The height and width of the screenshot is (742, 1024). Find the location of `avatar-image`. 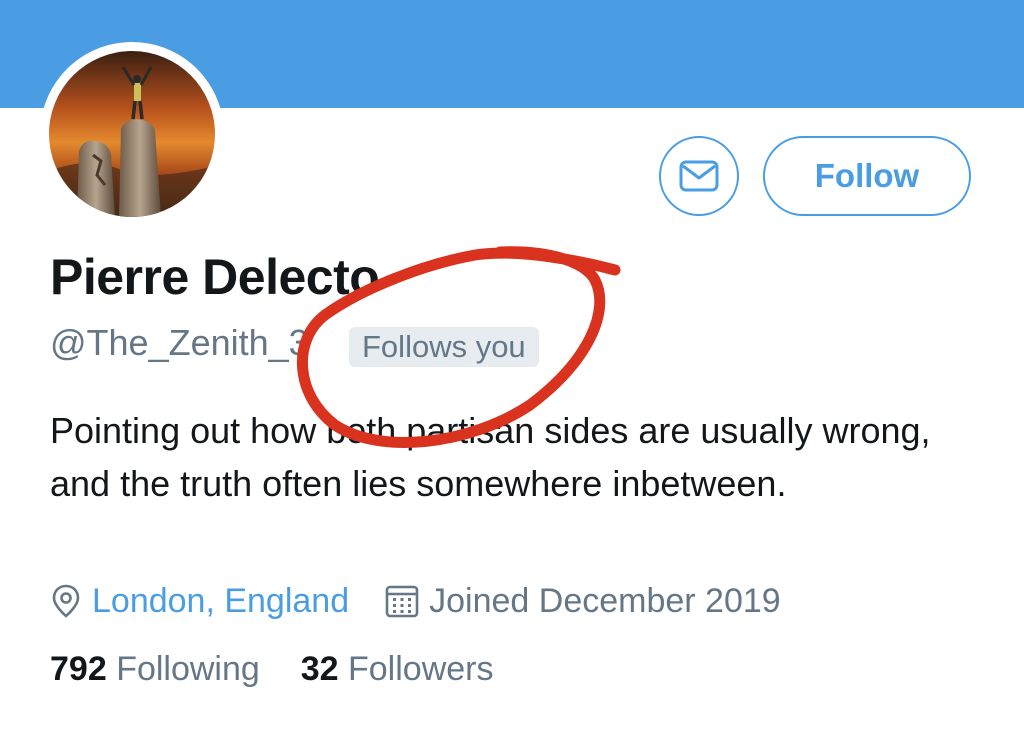

avatar-image is located at coordinates (132, 134).